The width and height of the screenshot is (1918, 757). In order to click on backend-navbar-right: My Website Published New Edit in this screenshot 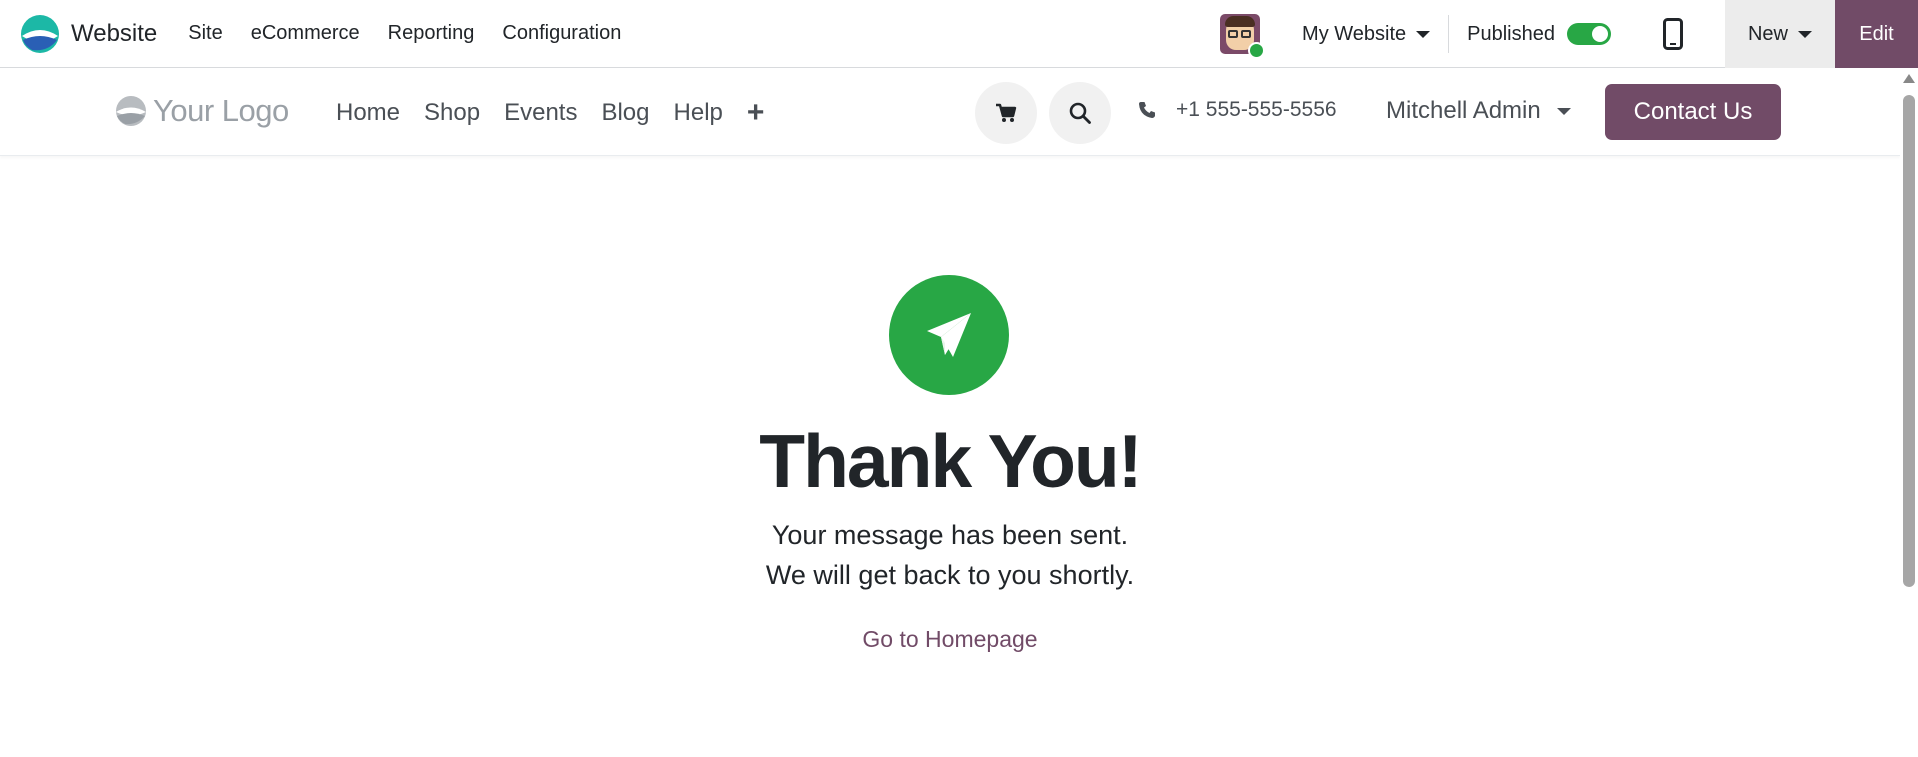, I will do `click(1569, 34)`.